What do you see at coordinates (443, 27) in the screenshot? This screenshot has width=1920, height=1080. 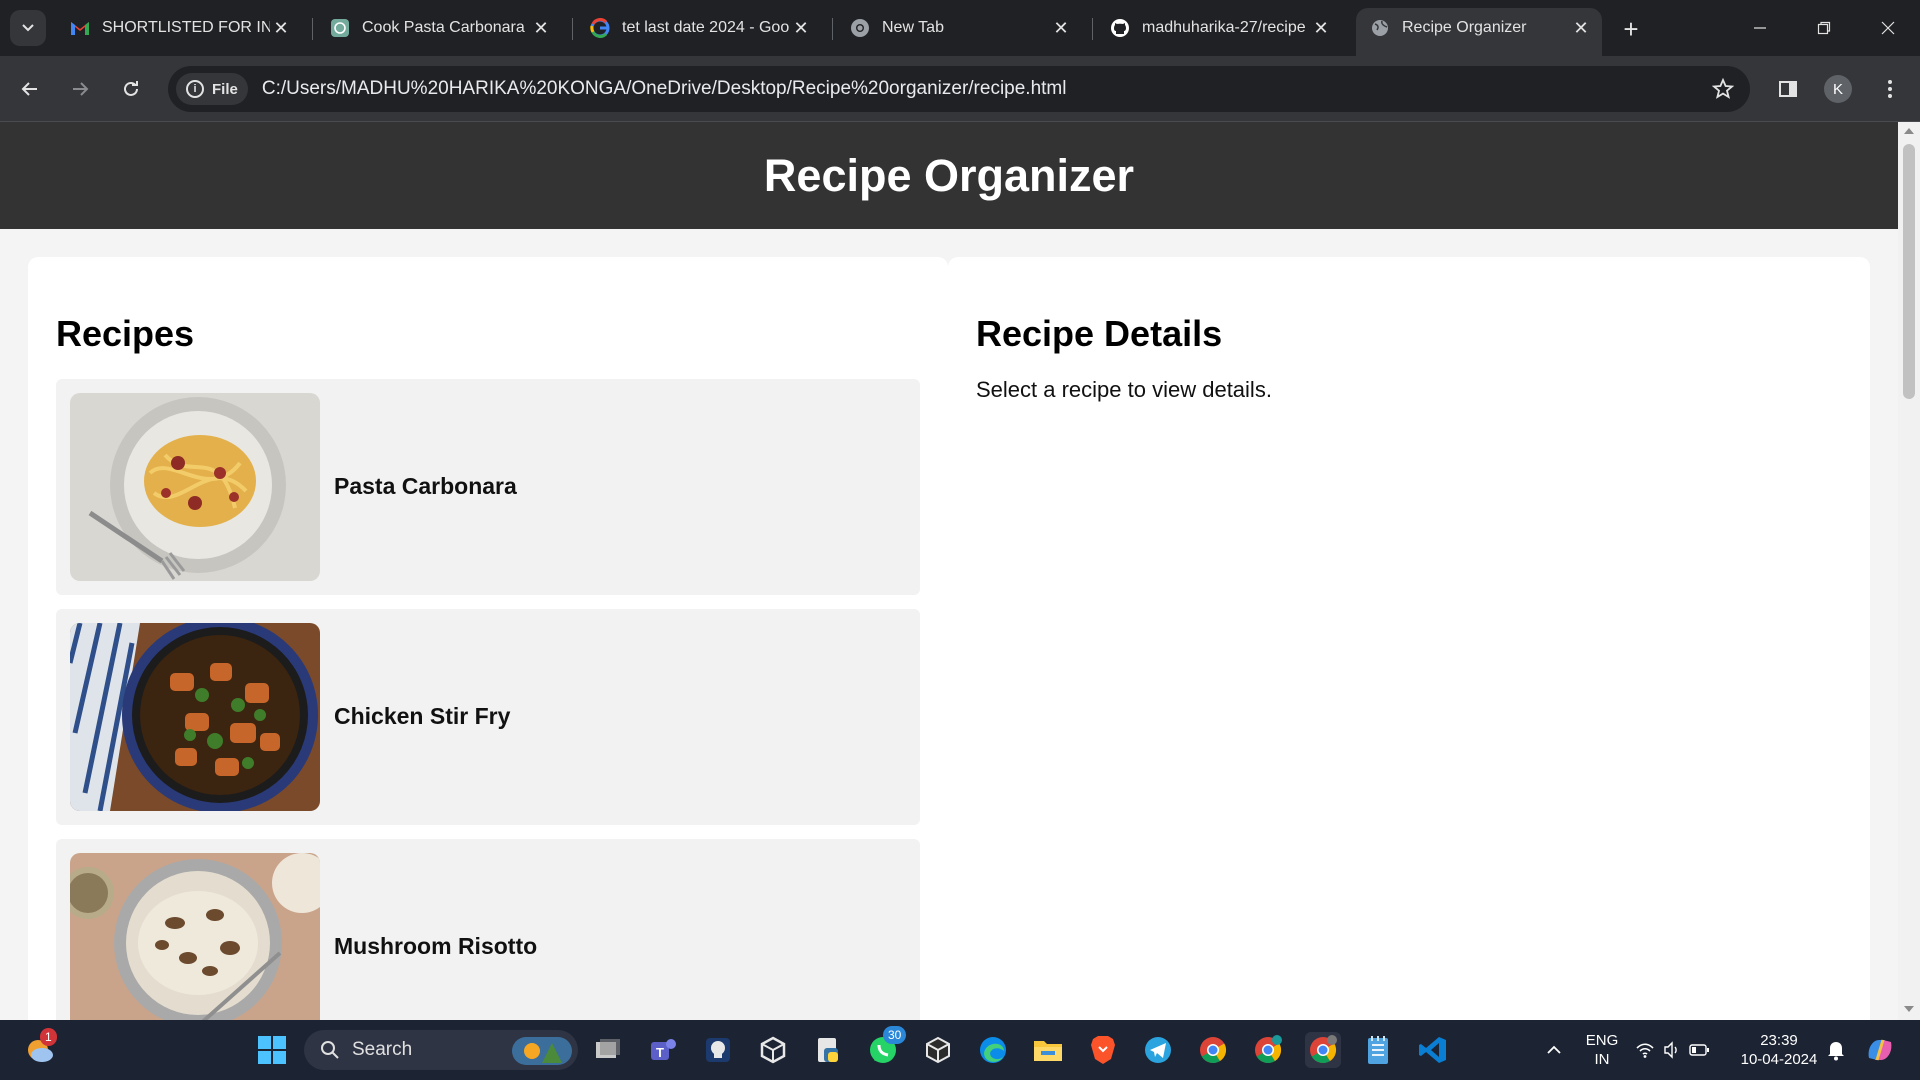 I see `tab-title: Cook Pasta Carbonara` at bounding box center [443, 27].